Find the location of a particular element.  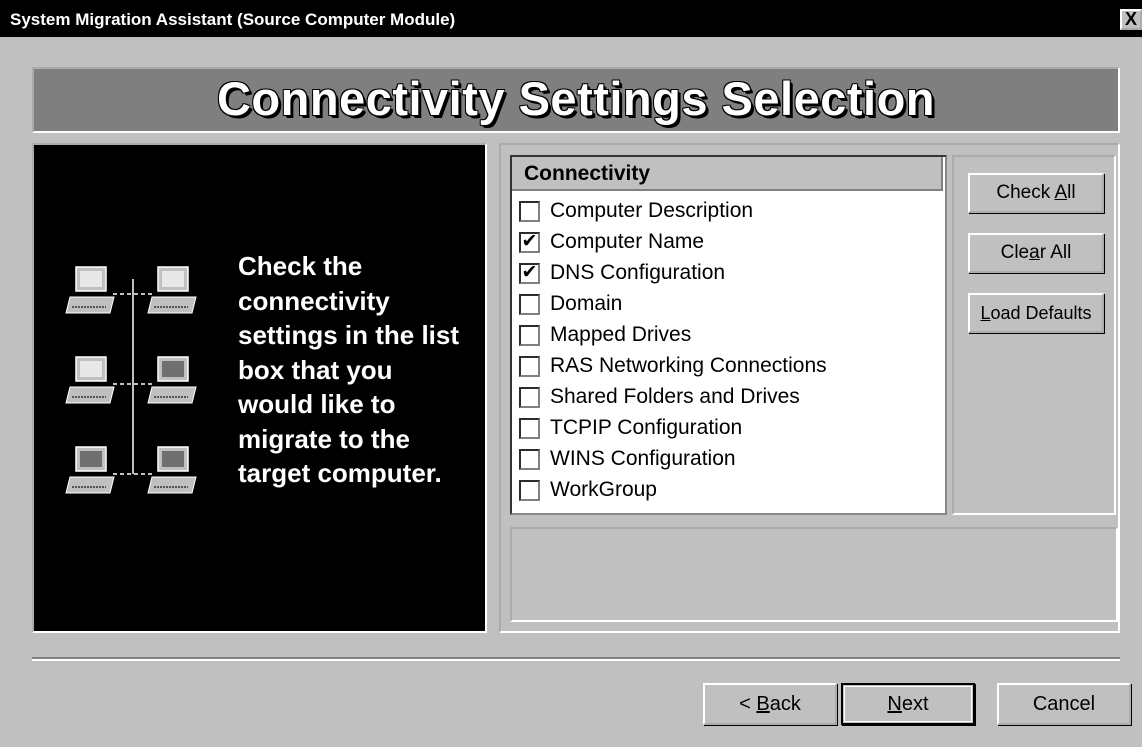

clear-all-button: Clear All is located at coordinates (1036, 253).